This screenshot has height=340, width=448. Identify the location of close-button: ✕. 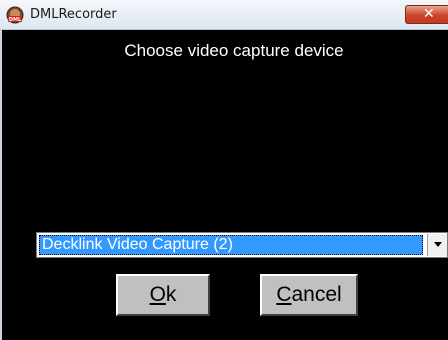
(426, 14).